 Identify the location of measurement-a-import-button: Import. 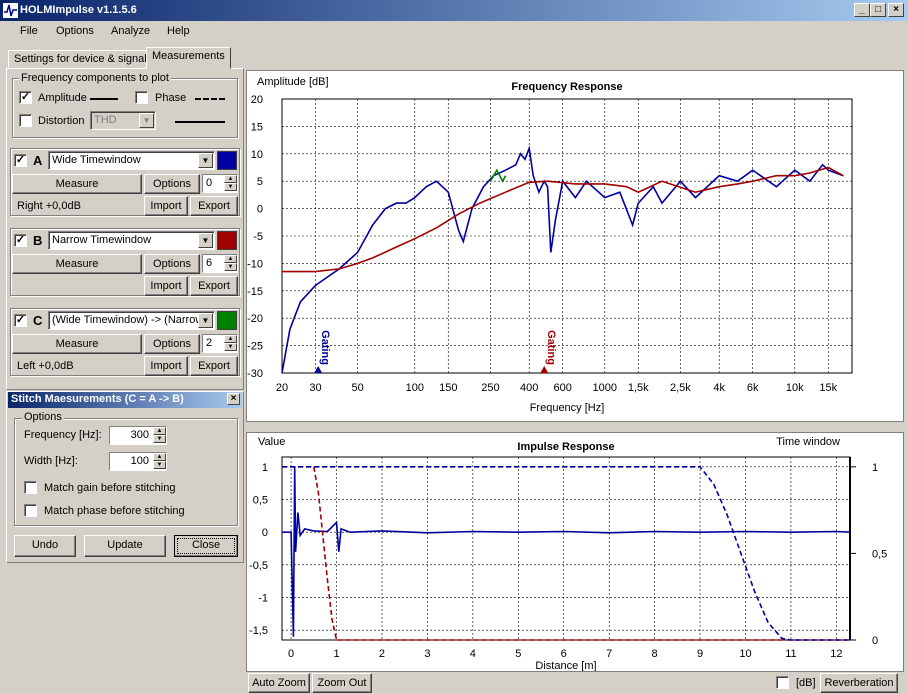
(166, 206).